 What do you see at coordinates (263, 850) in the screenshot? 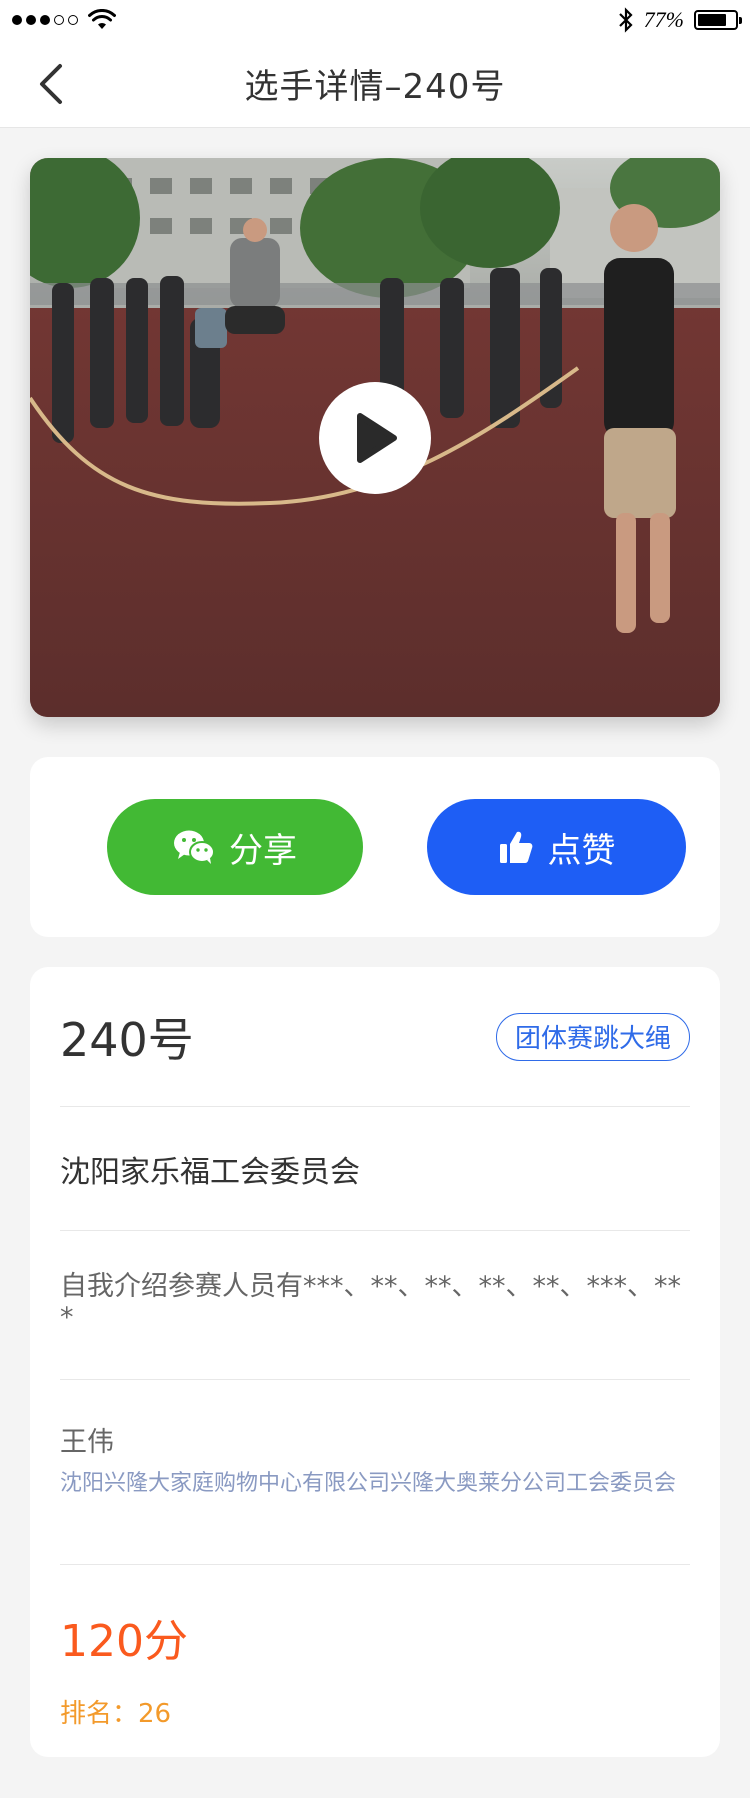
I see `share-label: 分享` at bounding box center [263, 850].